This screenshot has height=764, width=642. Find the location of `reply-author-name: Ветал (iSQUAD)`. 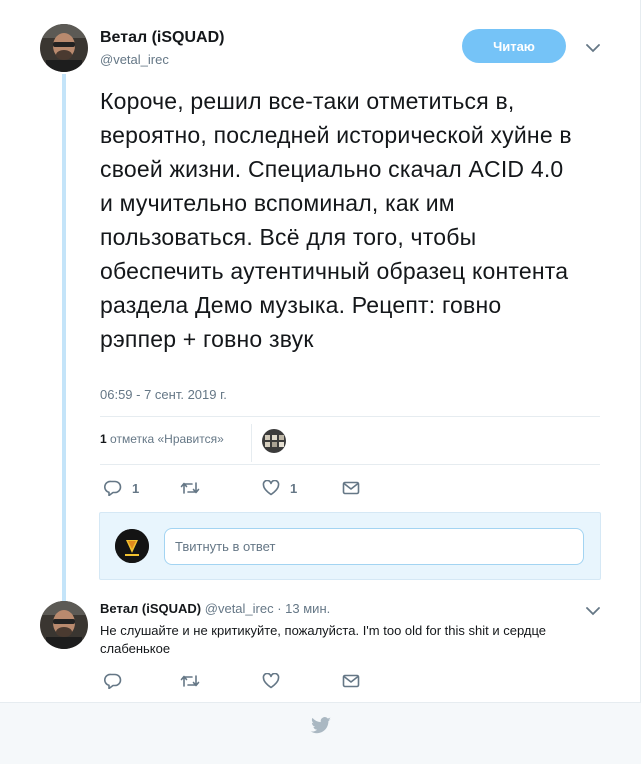

reply-author-name: Ветал (iSQUAD) is located at coordinates (150, 608).